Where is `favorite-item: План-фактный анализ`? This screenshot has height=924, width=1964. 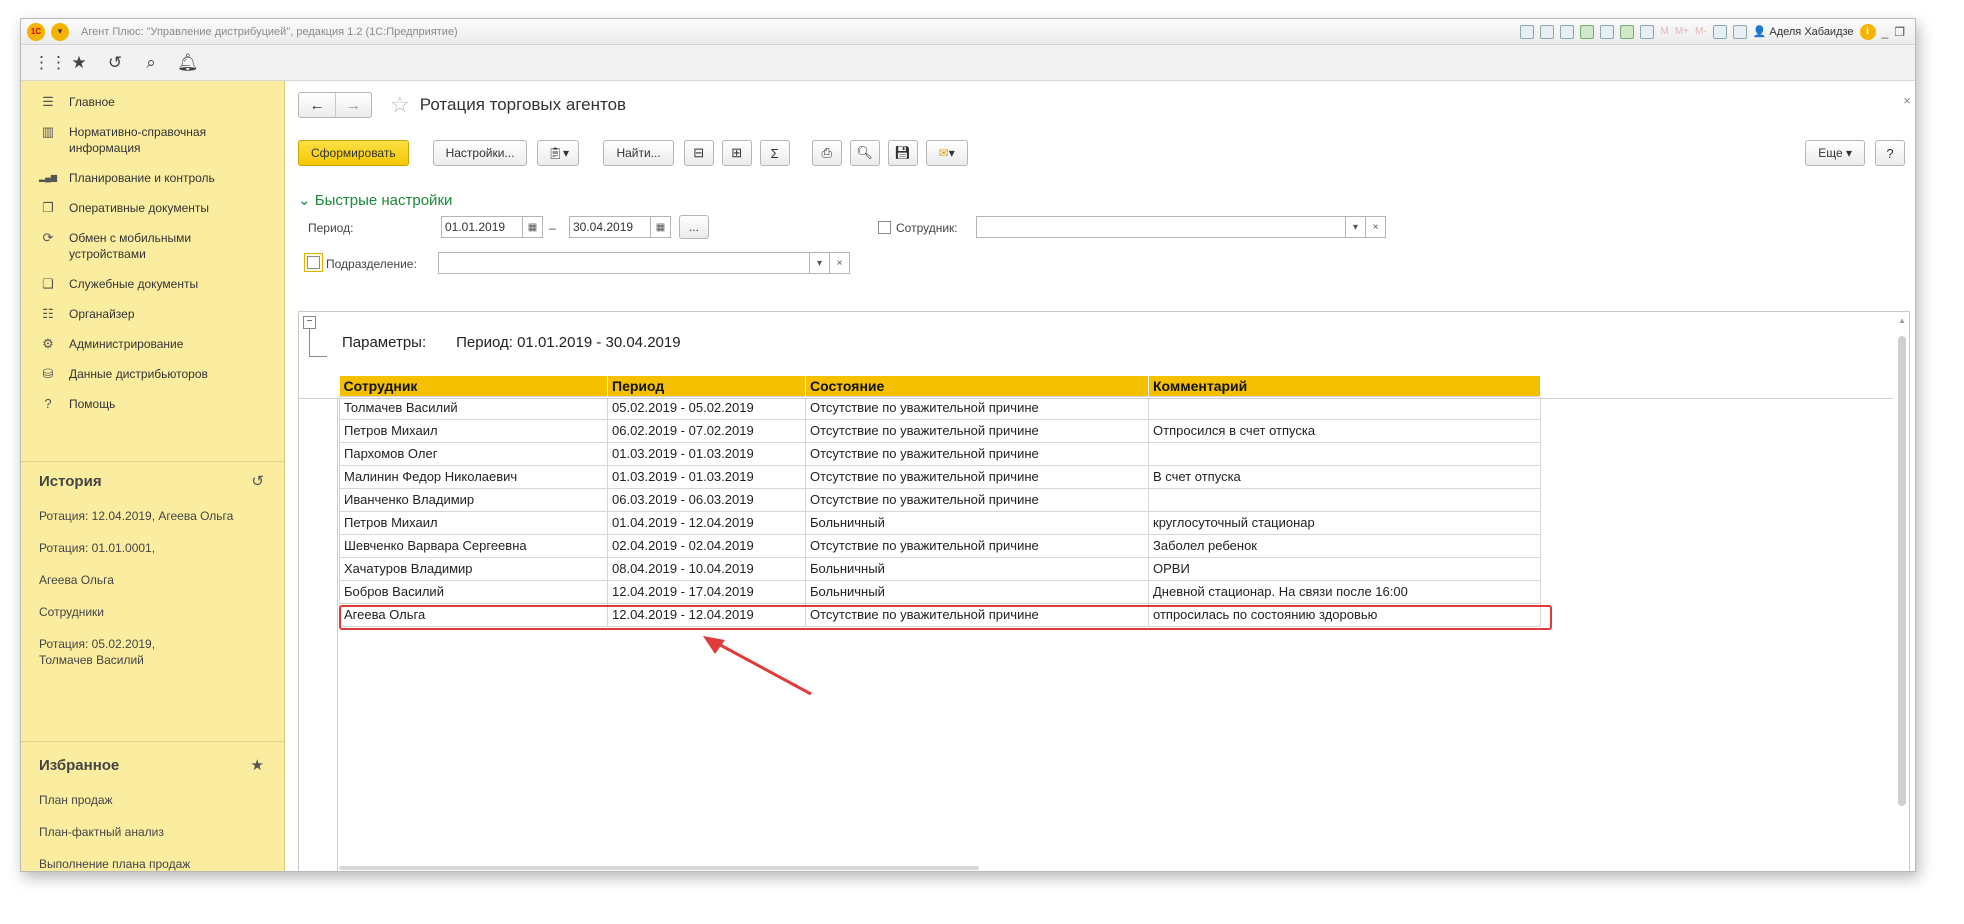
favorite-item: План-фактный анализ is located at coordinates (152, 832).